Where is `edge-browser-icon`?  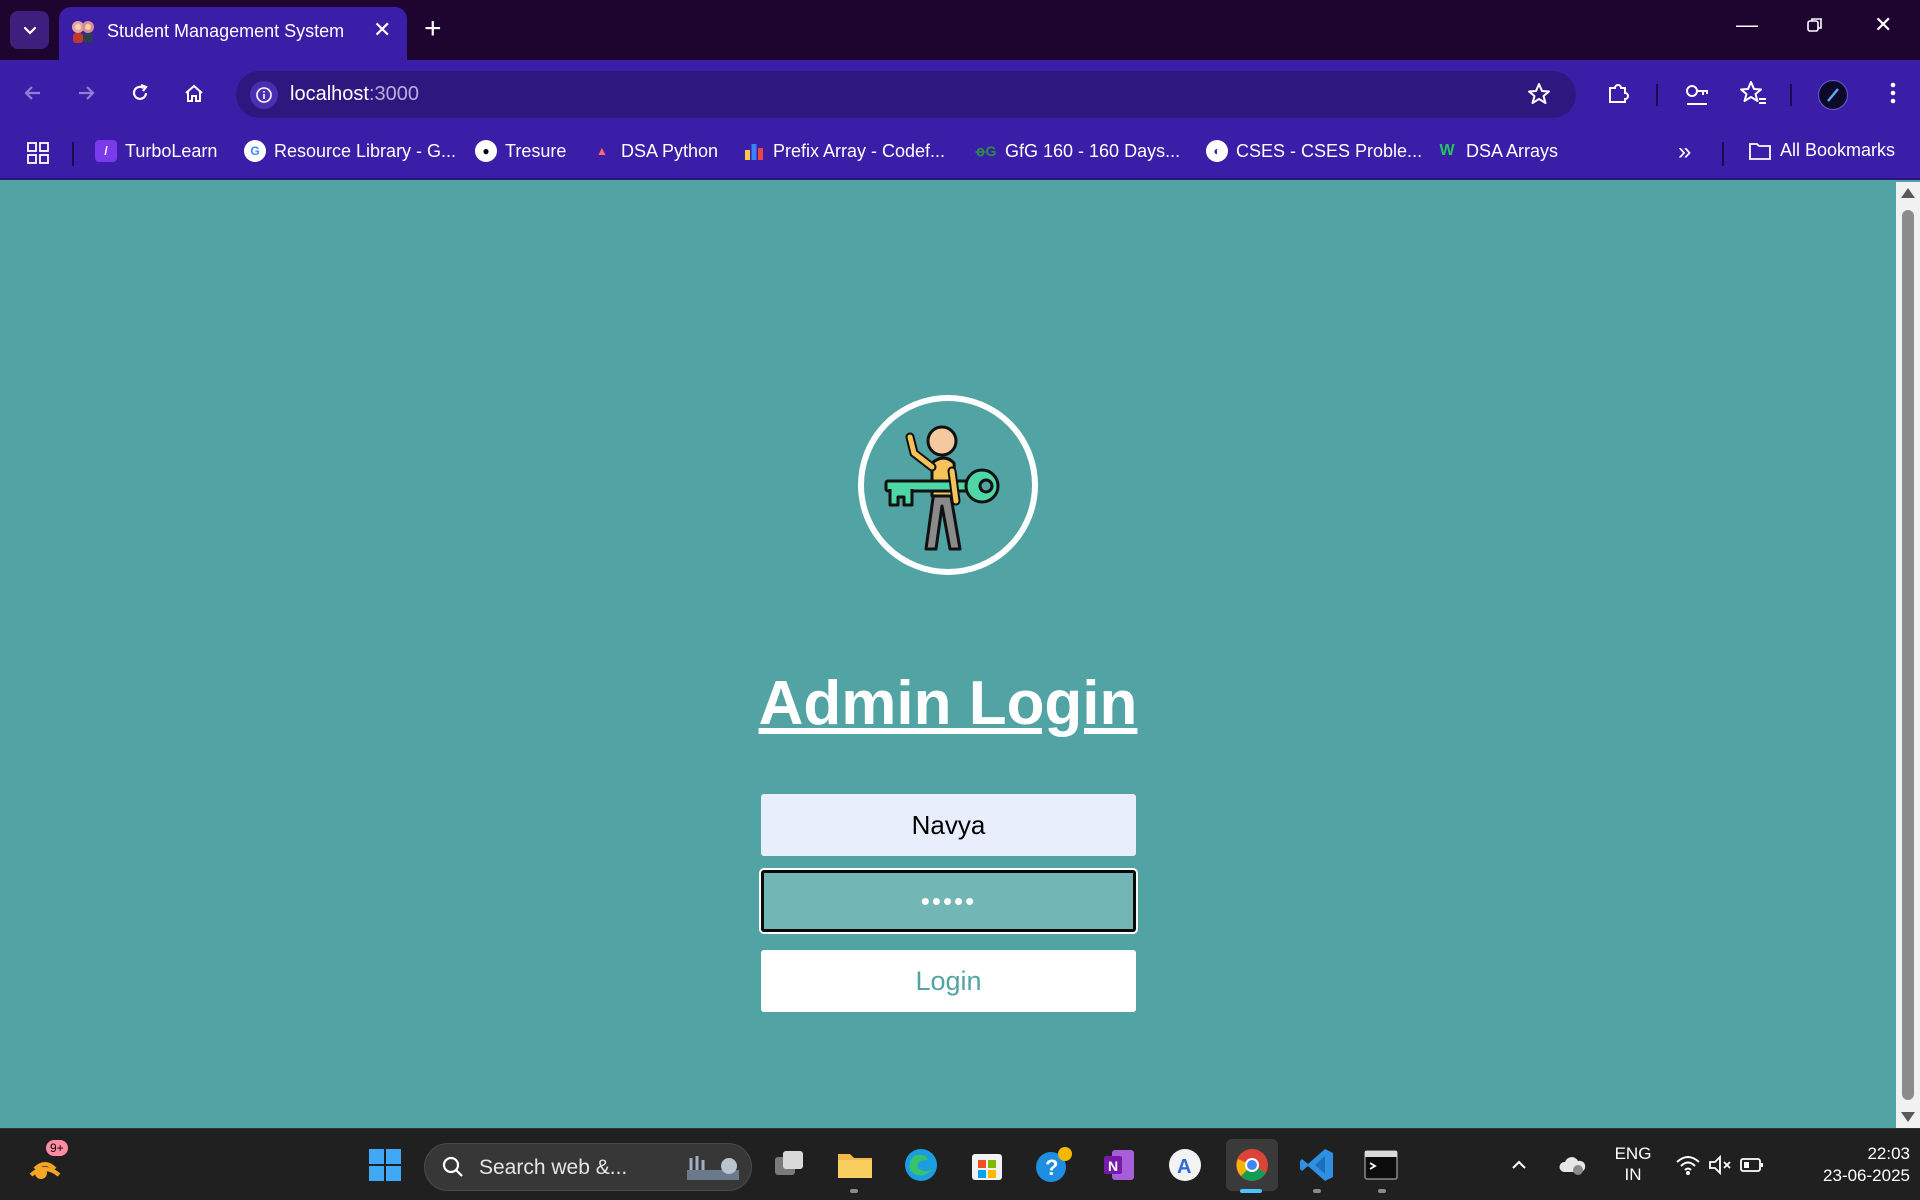
edge-browser-icon is located at coordinates (921, 1165).